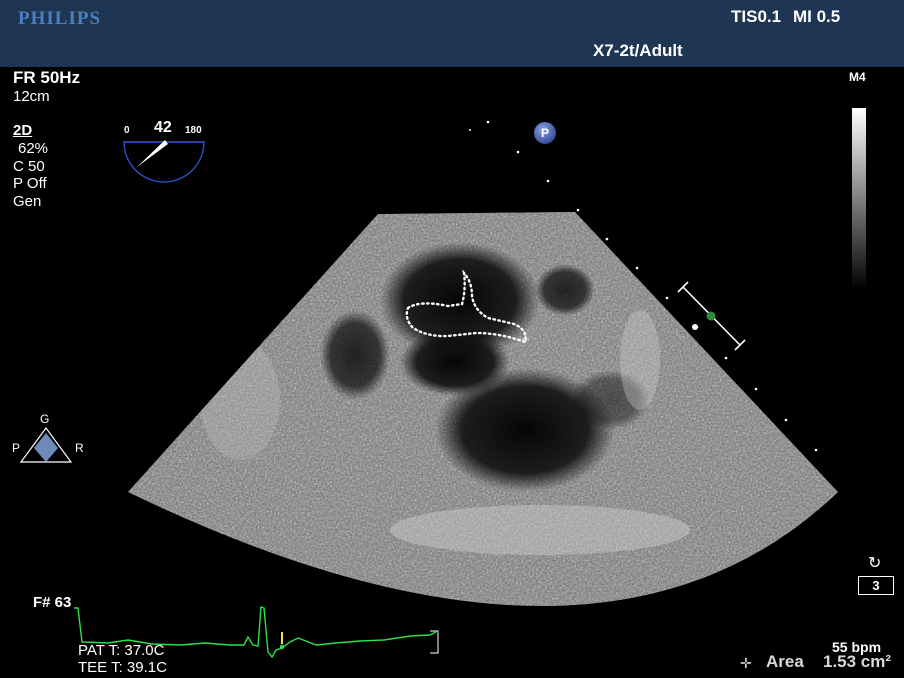 Image resolution: width=904 pixels, height=678 pixels. What do you see at coordinates (857, 661) in the screenshot?
I see `measure-value: 1.53 cm²` at bounding box center [857, 661].